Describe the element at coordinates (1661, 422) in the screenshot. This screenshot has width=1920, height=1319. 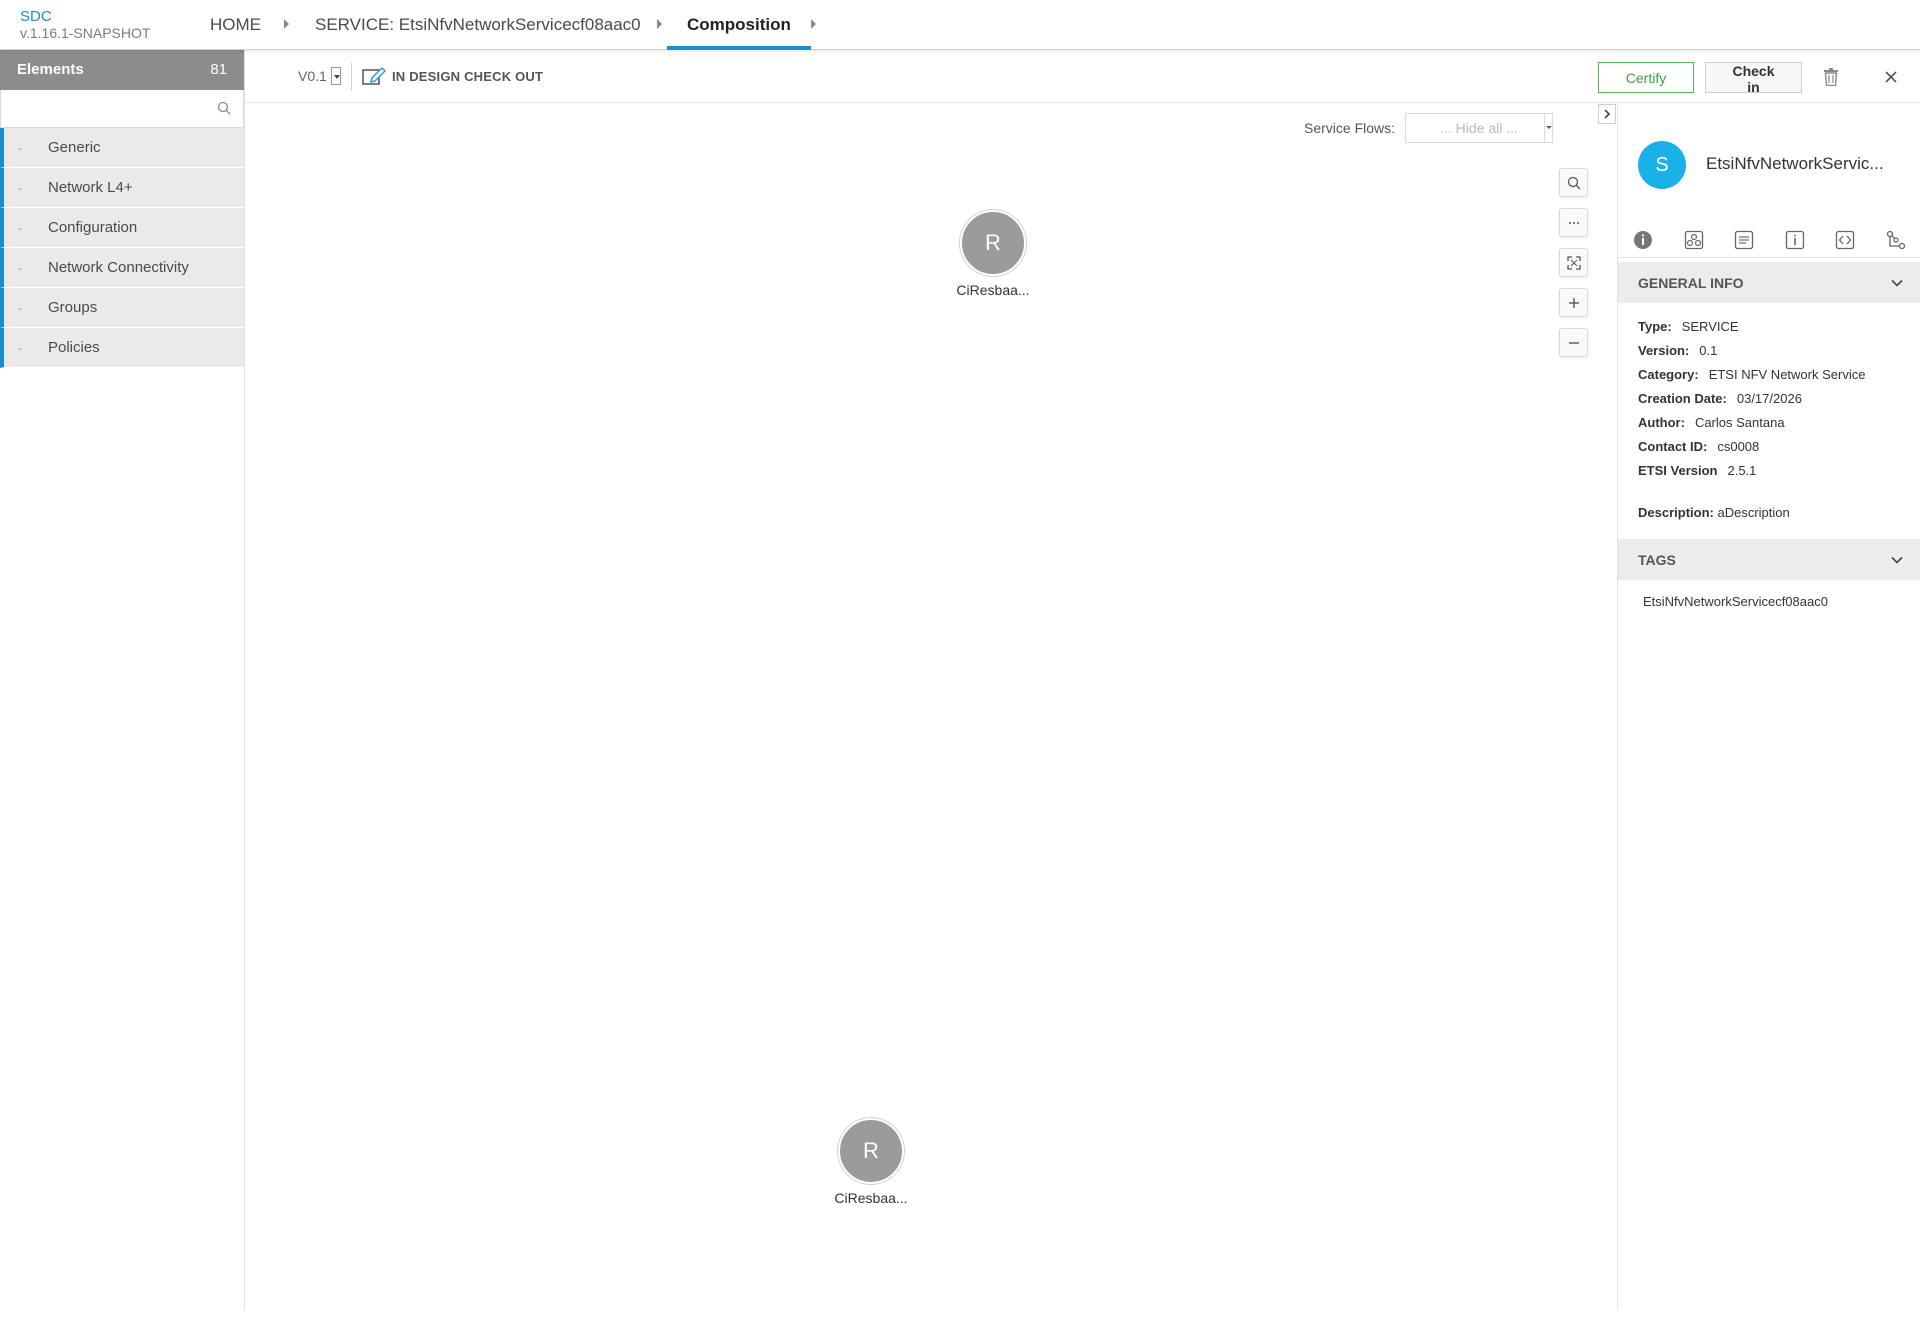
I see `info-key: Author:` at that location.